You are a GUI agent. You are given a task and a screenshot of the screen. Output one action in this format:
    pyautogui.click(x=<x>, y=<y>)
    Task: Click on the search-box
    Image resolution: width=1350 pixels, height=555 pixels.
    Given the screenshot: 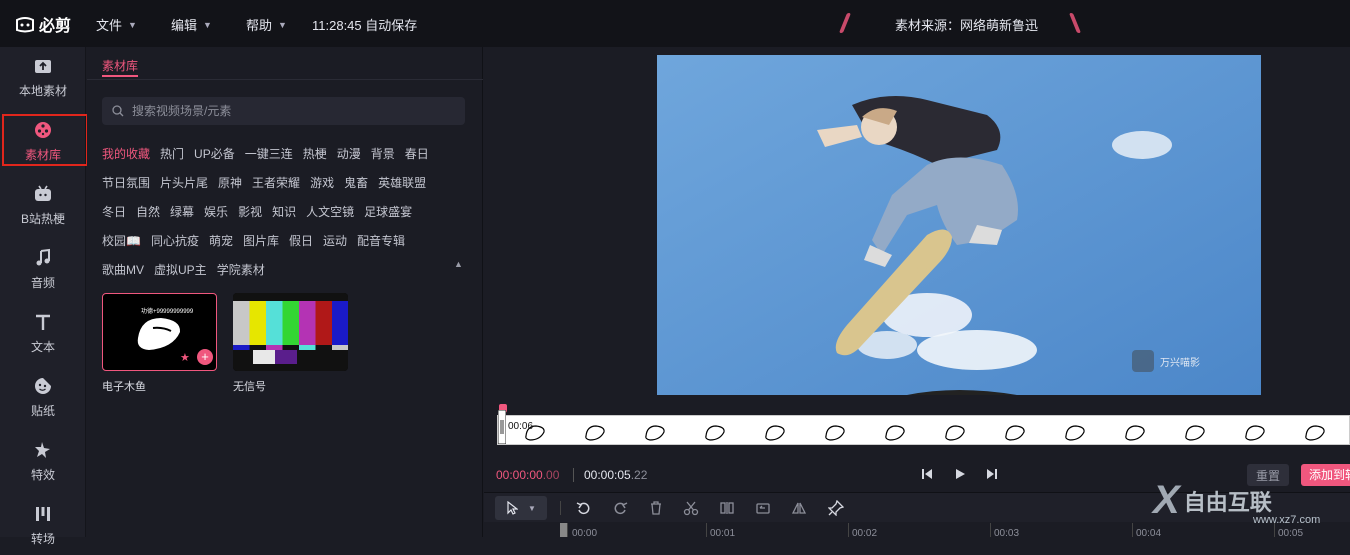 What is the action you would take?
    pyautogui.click(x=283, y=111)
    